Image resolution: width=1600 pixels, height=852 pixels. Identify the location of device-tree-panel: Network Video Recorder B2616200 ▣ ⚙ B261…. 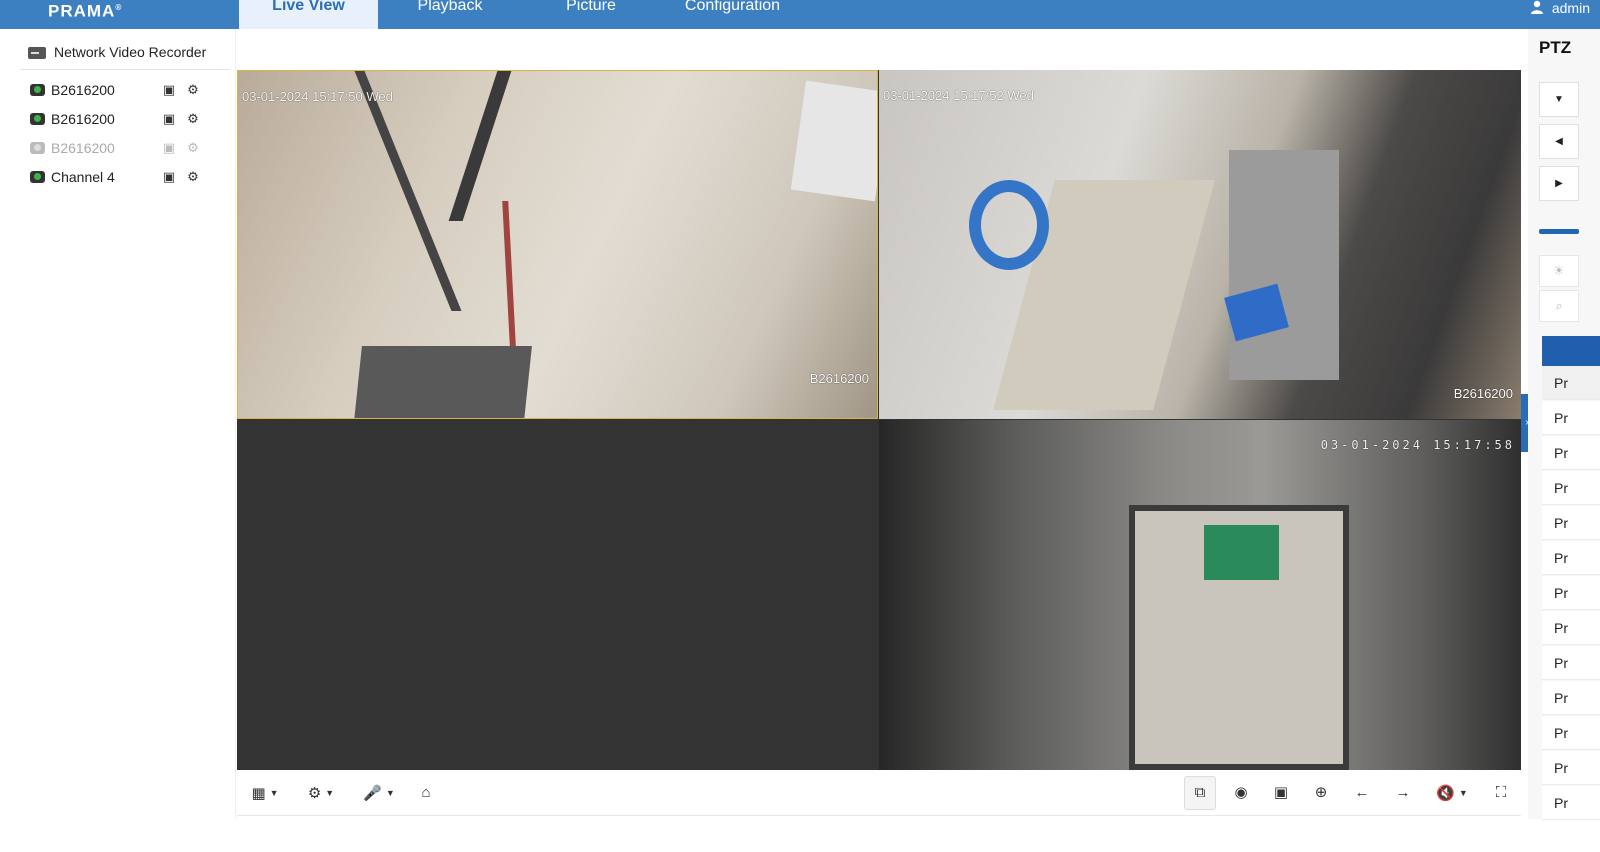
(120, 424).